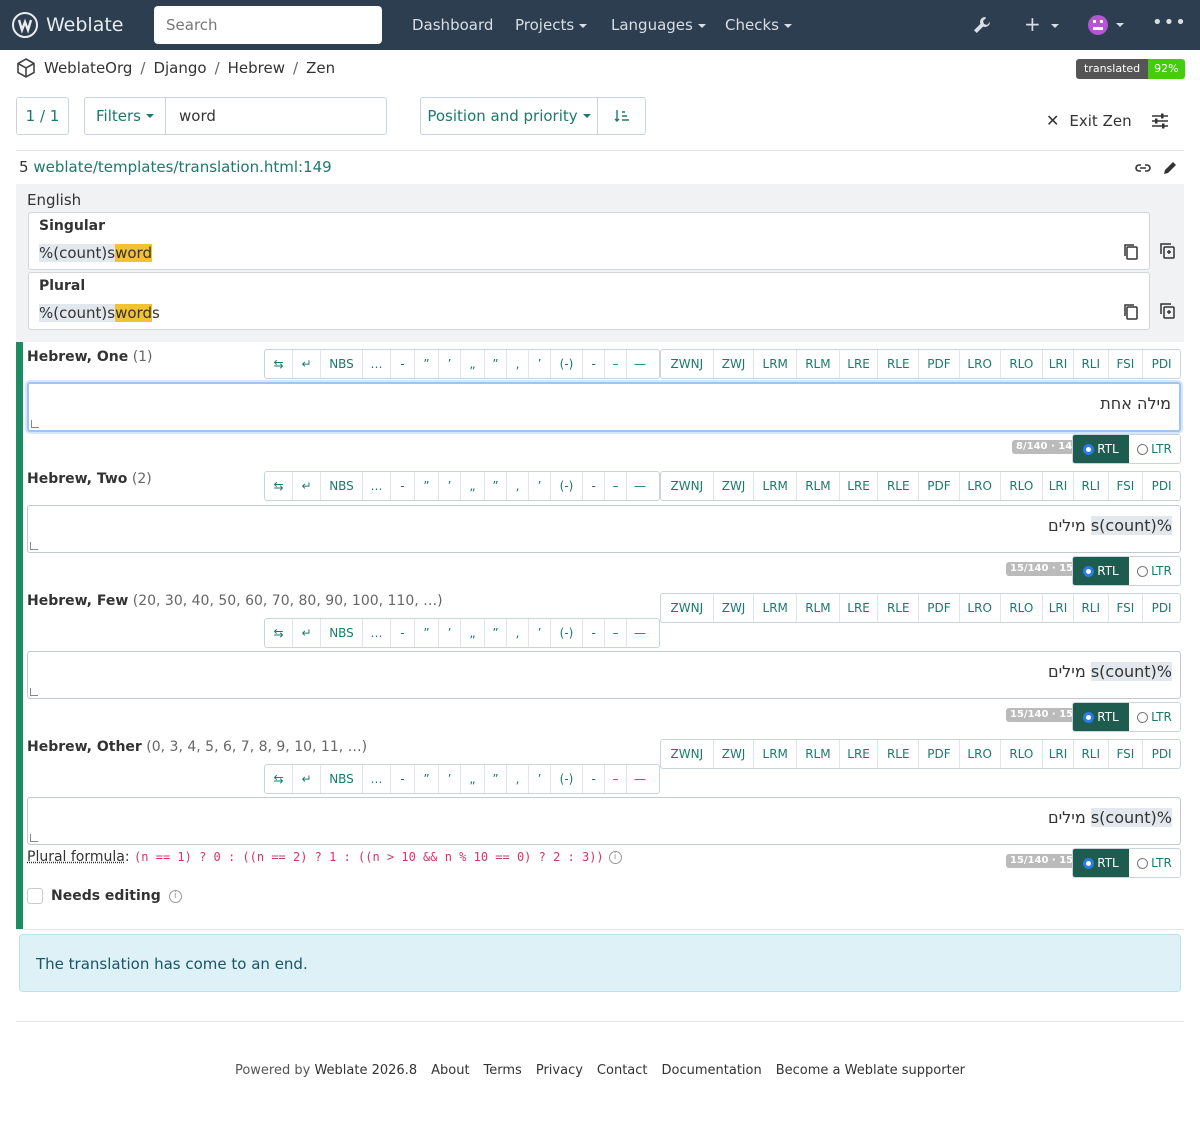 The height and width of the screenshot is (1142, 1200). I want to click on nav-languages: Languages, so click(658, 25).